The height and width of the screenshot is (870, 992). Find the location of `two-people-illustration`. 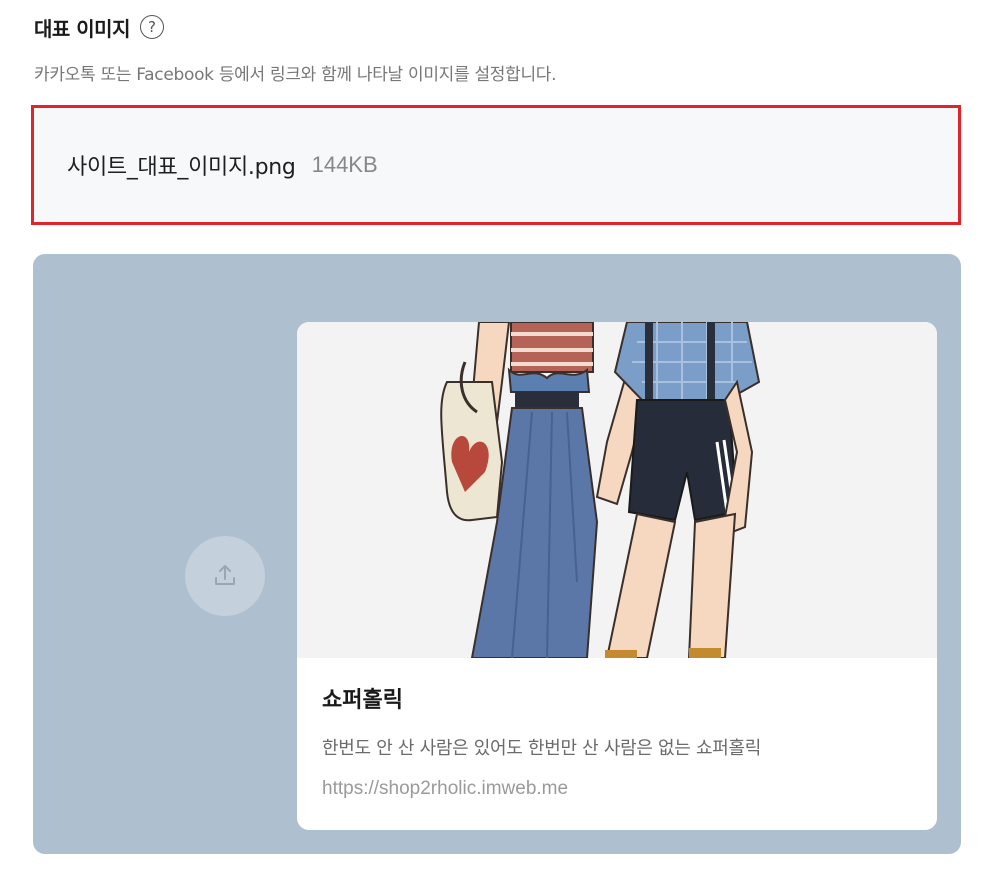

two-people-illustration is located at coordinates (600, 490).